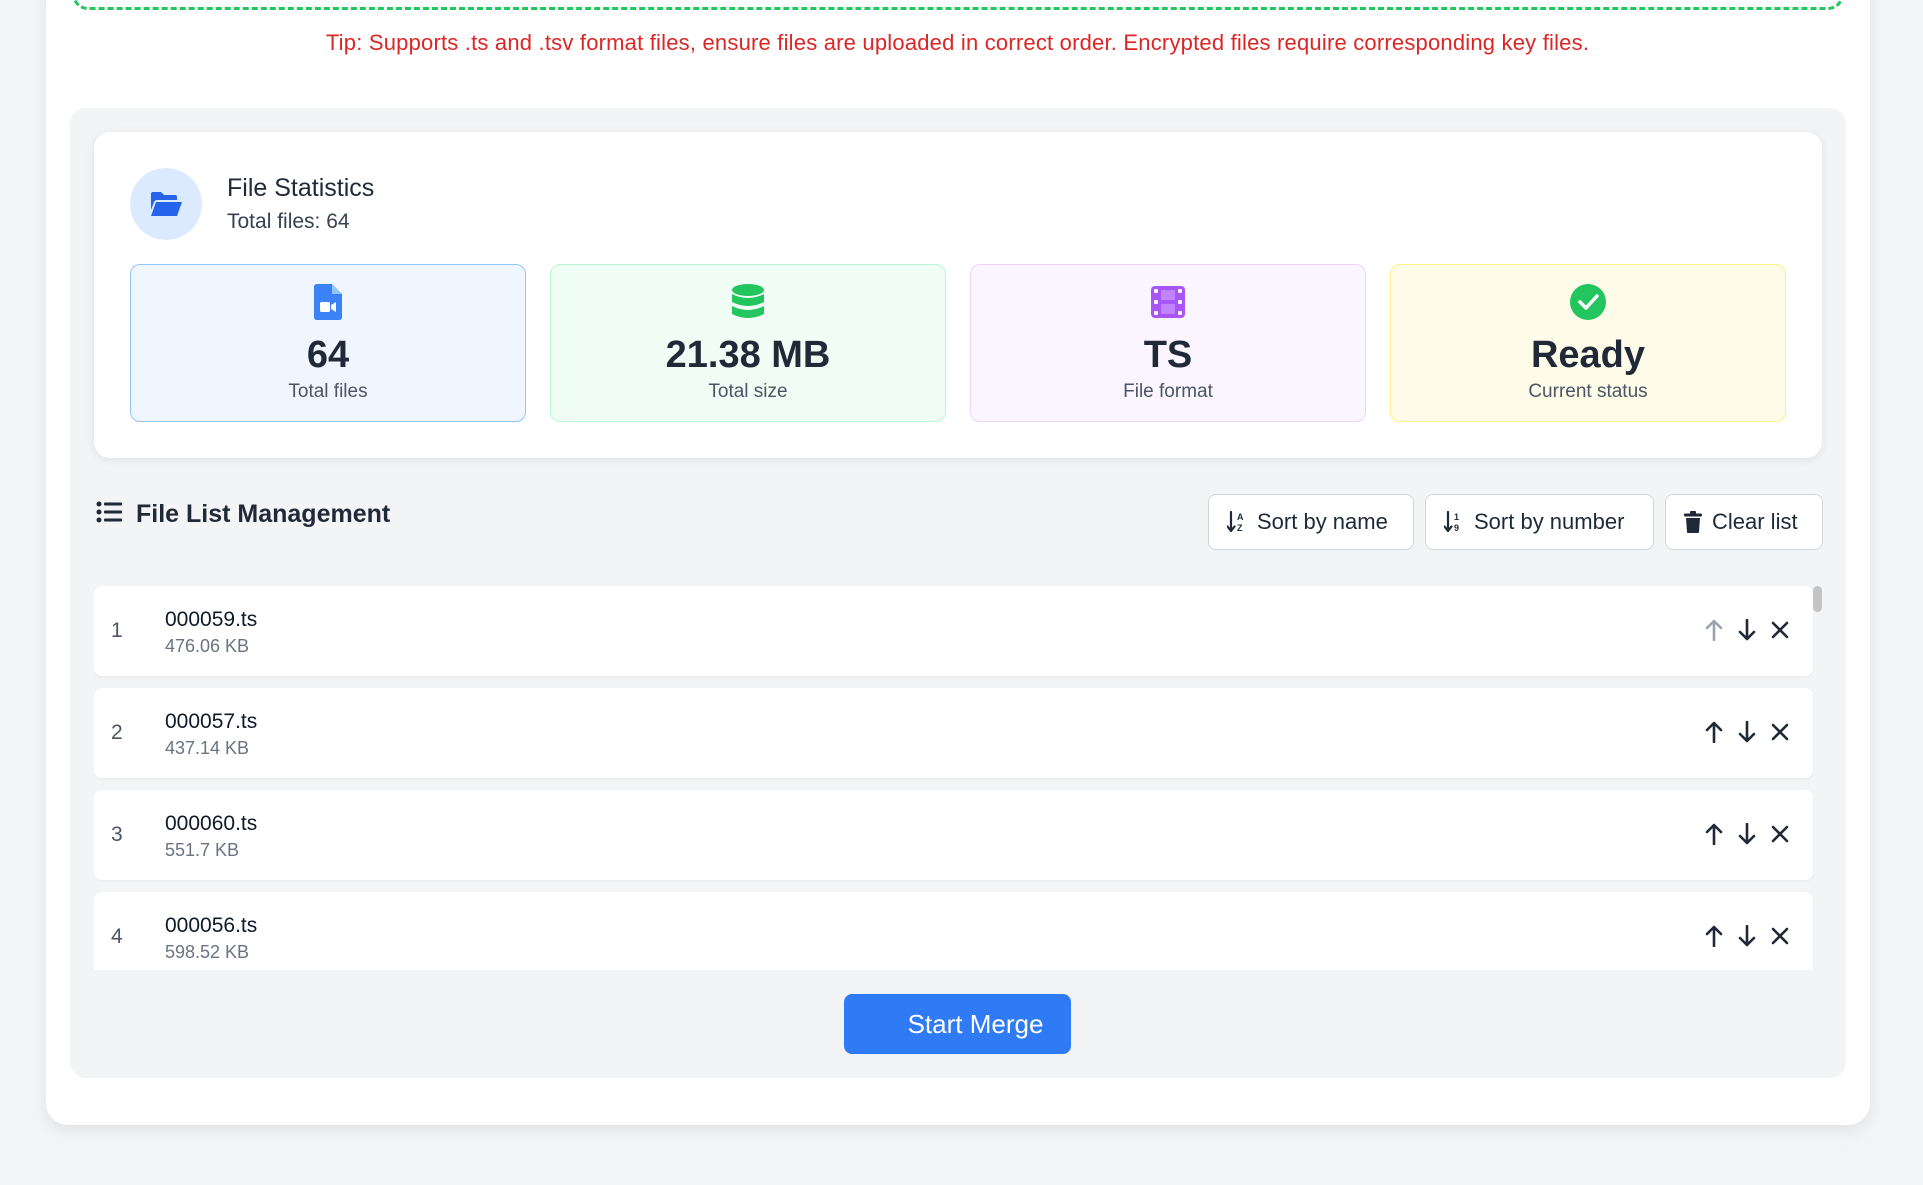 This screenshot has width=1923, height=1185. What do you see at coordinates (1451, 522) in the screenshot?
I see `sort-numeric-icon: 1 9` at bounding box center [1451, 522].